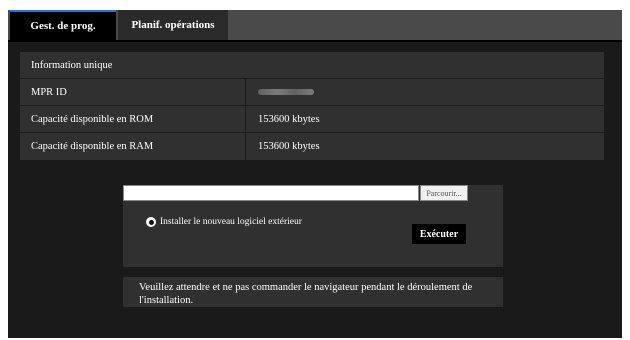  What do you see at coordinates (315, 25) in the screenshot?
I see `tab-bar: Gest. de prog. Planif. opérations` at bounding box center [315, 25].